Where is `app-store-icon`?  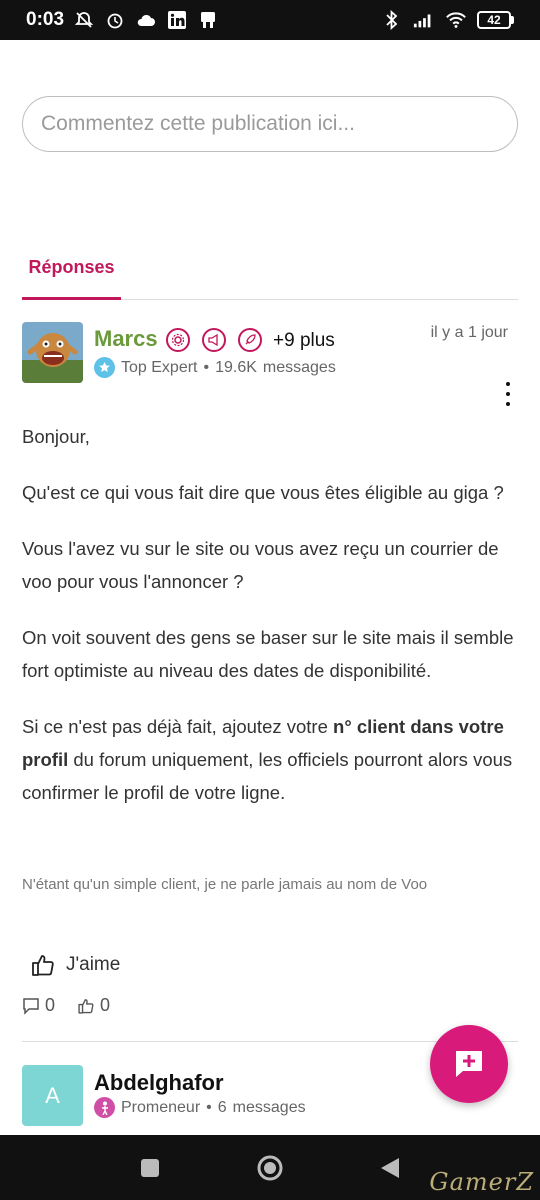
app-store-icon is located at coordinates (208, 20).